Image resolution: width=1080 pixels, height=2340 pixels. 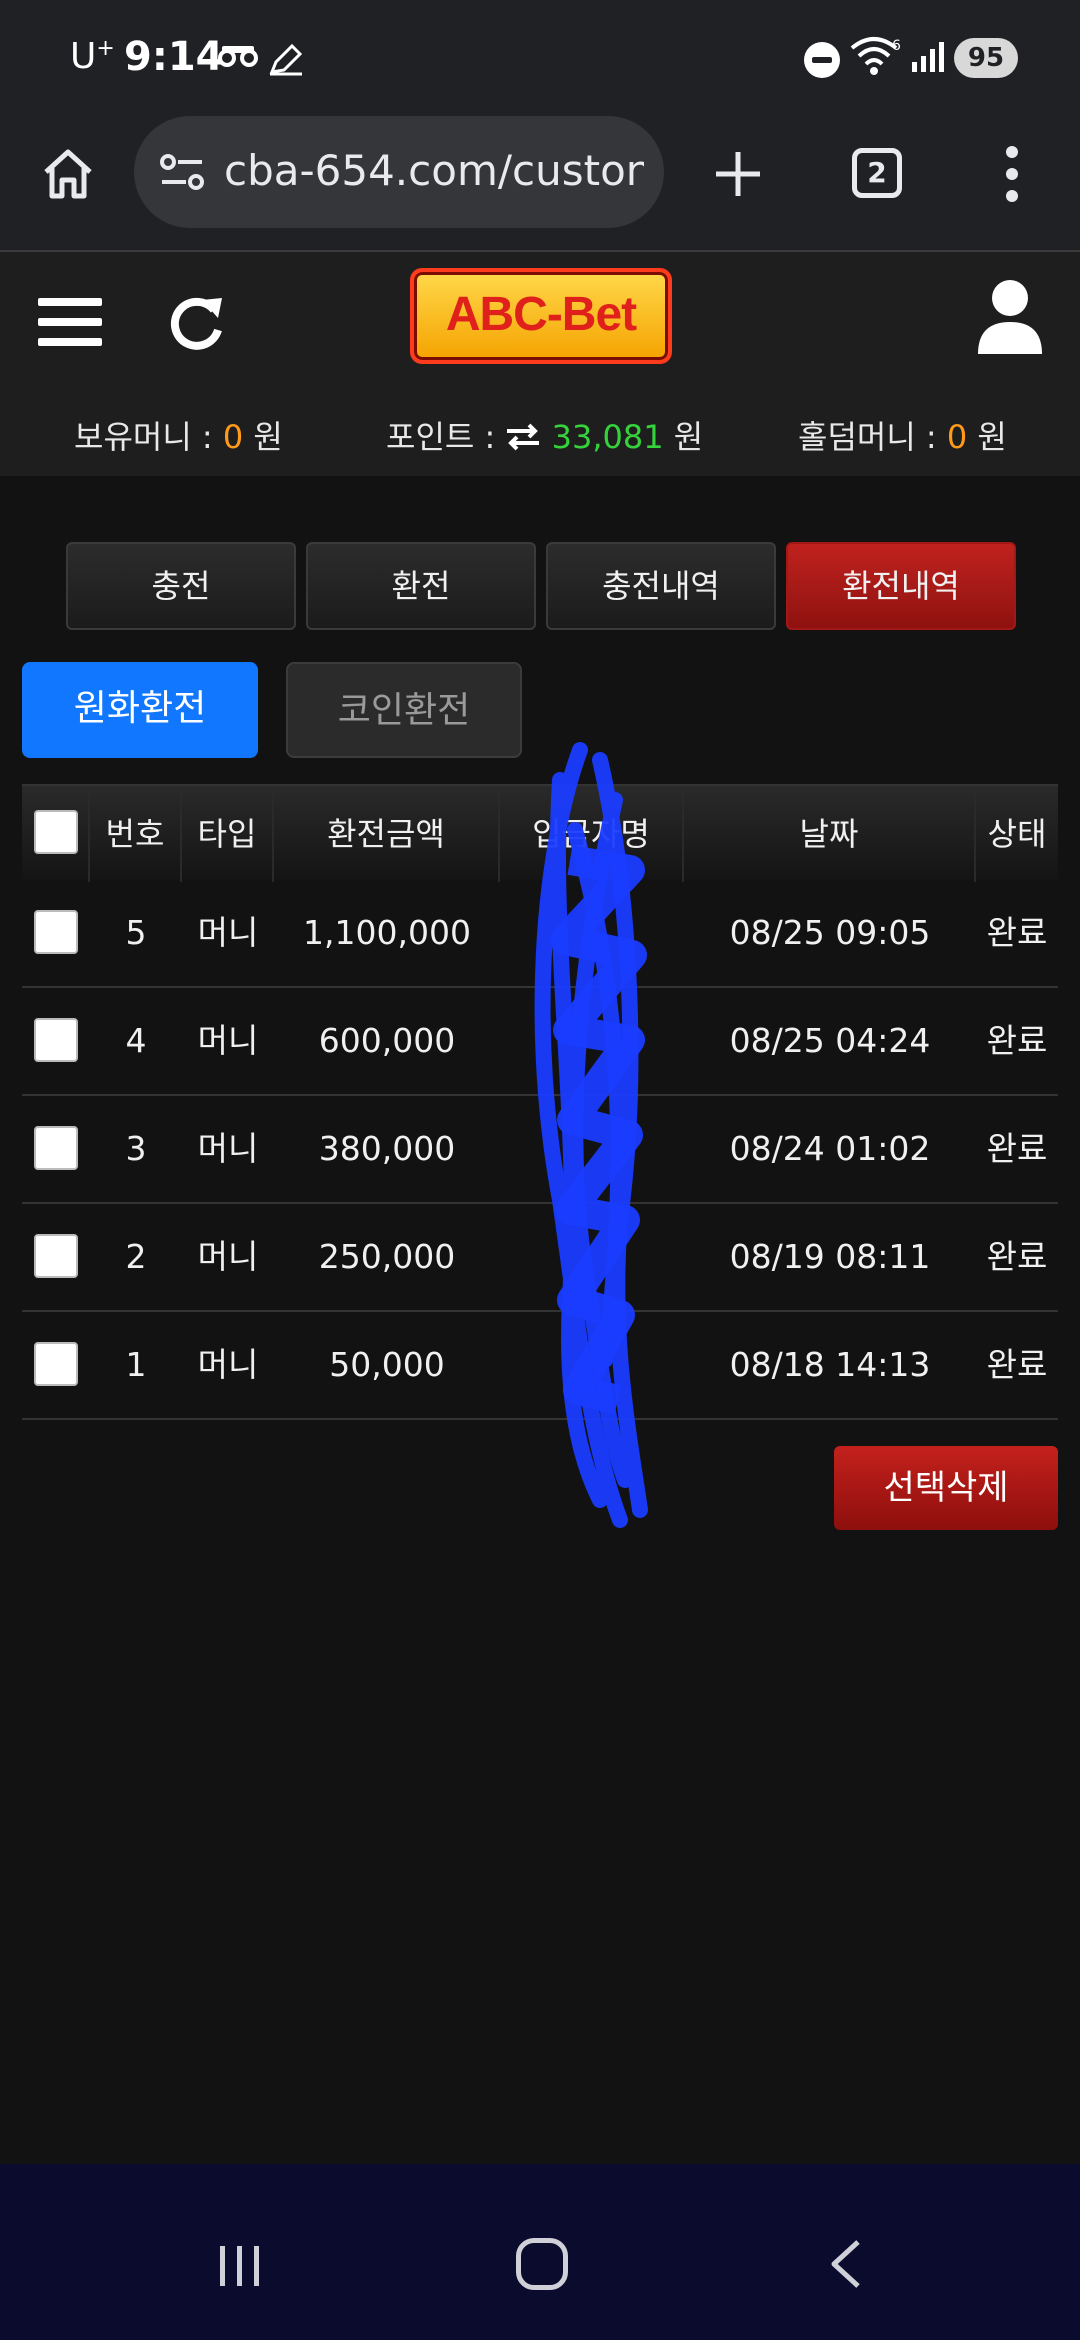 I want to click on back-icon, so click(x=846, y=2264).